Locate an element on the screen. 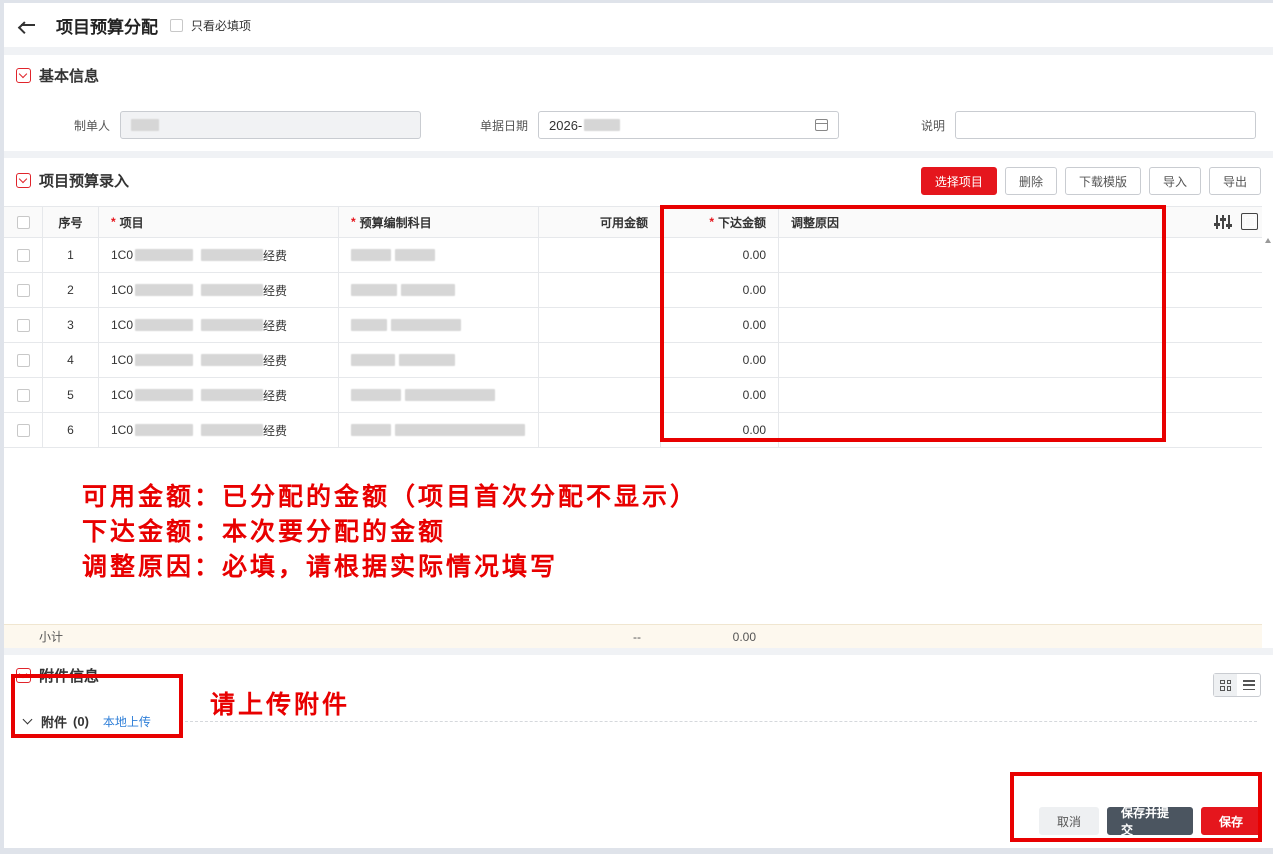 The image size is (1273, 854). annotation-box-amount is located at coordinates (913, 323).